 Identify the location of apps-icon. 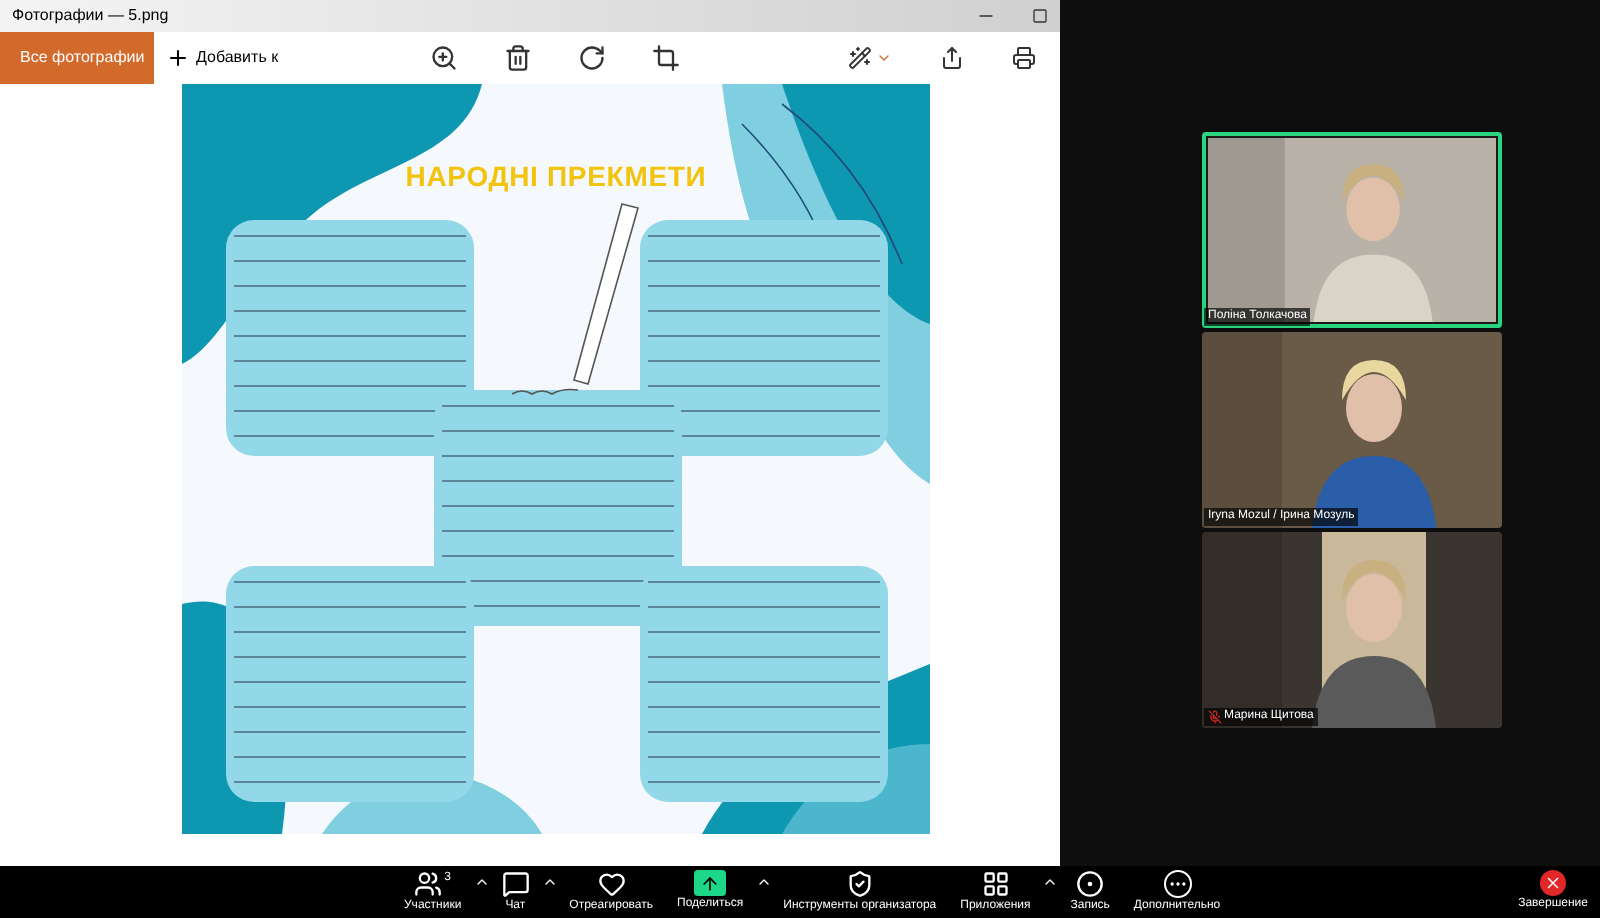
(995, 883).